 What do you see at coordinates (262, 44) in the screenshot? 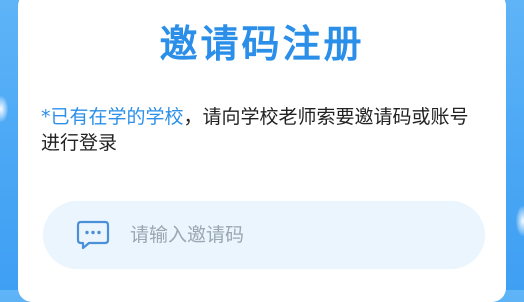
I see `page-title: 邀请码注册` at bounding box center [262, 44].